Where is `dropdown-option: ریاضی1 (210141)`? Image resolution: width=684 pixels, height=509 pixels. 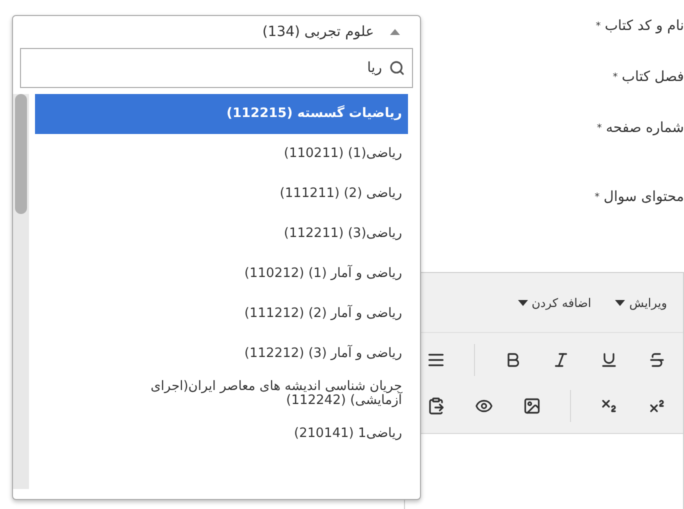
dropdown-option: ریاضی1 (210141) is located at coordinates (221, 434).